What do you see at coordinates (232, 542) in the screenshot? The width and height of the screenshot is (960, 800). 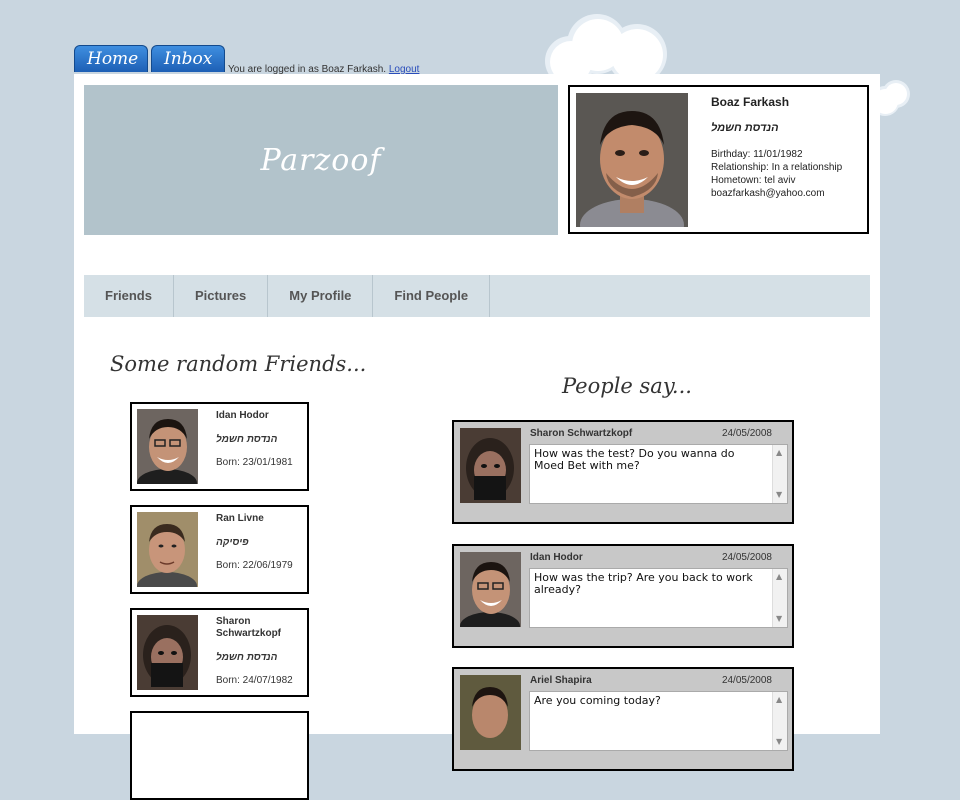 I see `friend-department: פיסיקה` at bounding box center [232, 542].